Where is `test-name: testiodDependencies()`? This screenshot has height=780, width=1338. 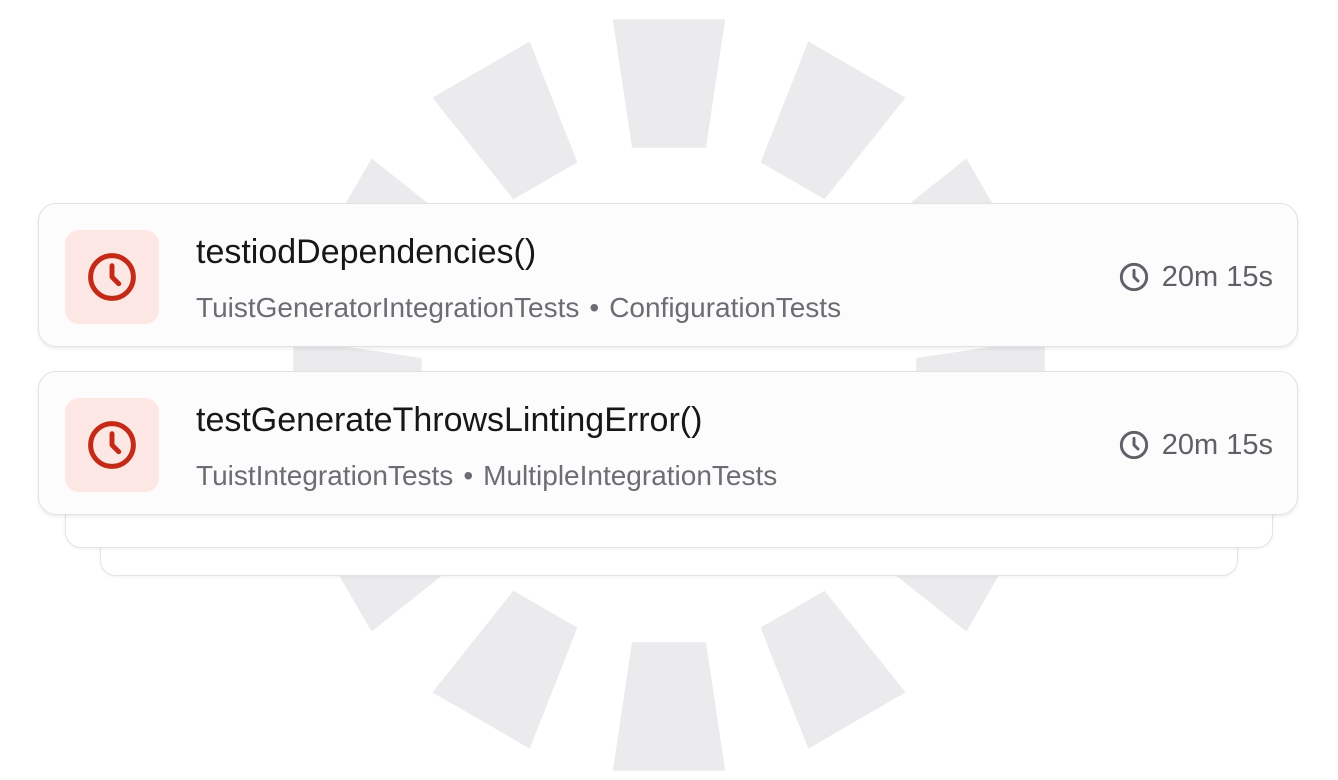 test-name: testiodDependencies() is located at coordinates (366, 252).